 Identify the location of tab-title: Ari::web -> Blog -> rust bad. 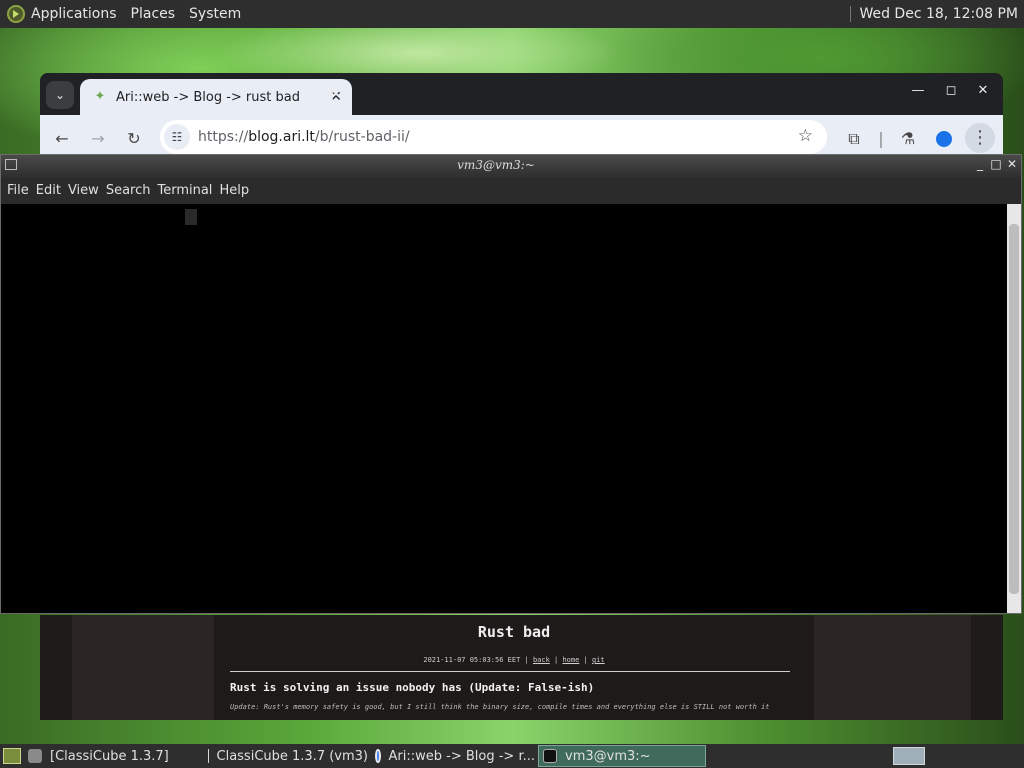
(208, 97).